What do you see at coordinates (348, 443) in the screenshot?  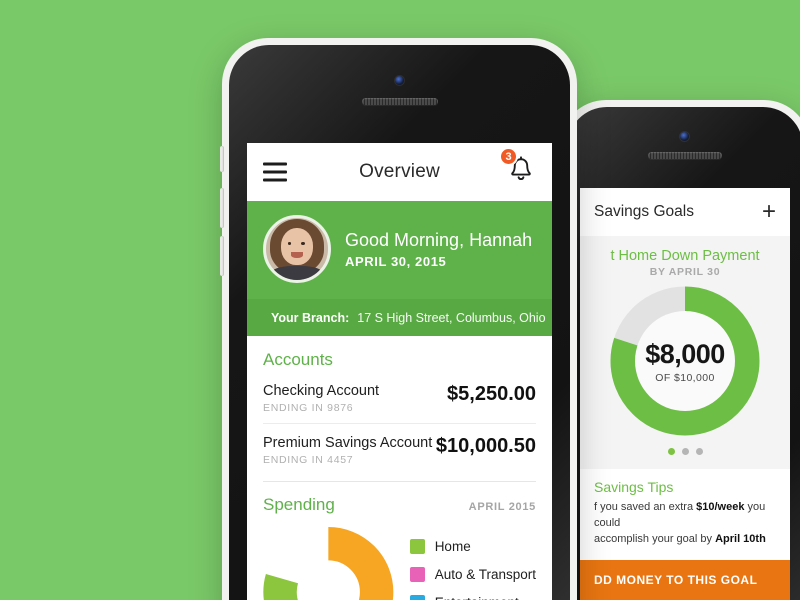 I see `account-name: Premium Savings Account` at bounding box center [348, 443].